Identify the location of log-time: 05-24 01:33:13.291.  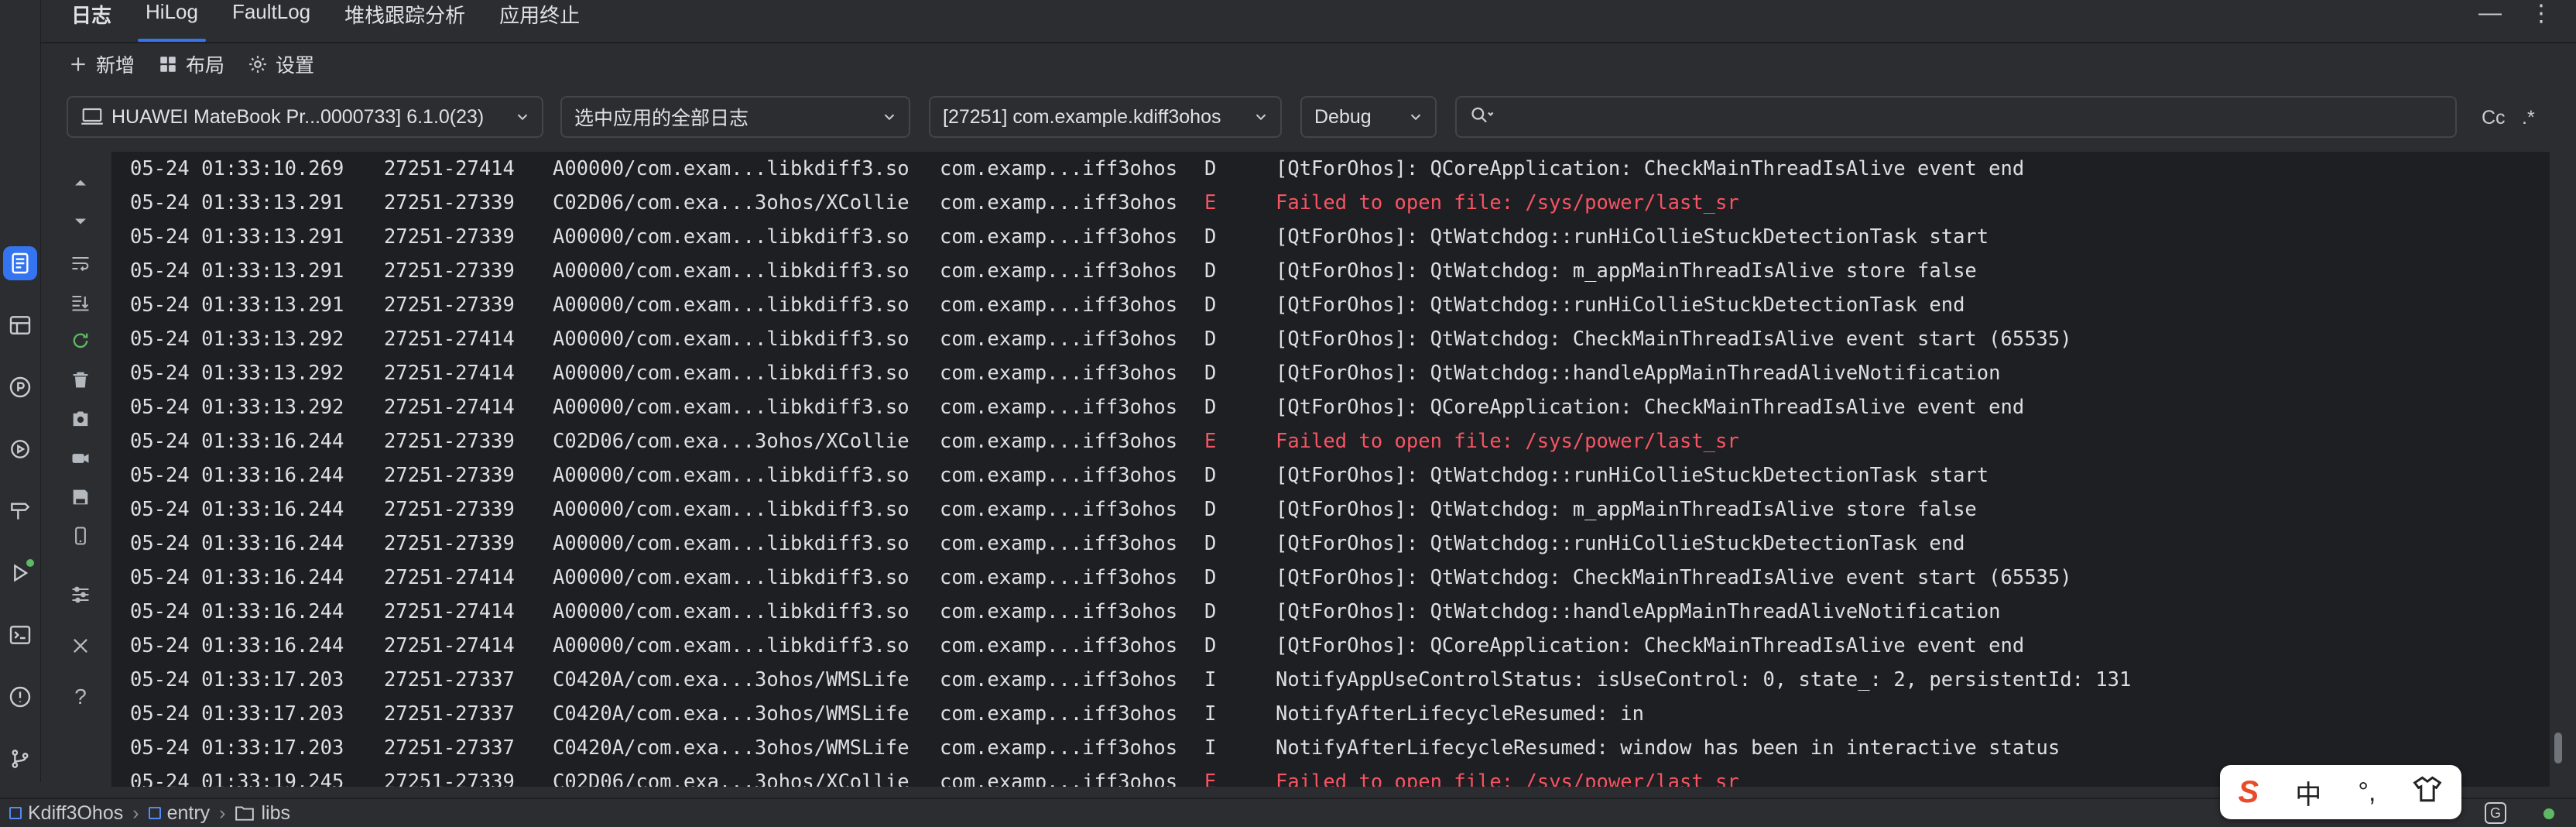
(237, 202).